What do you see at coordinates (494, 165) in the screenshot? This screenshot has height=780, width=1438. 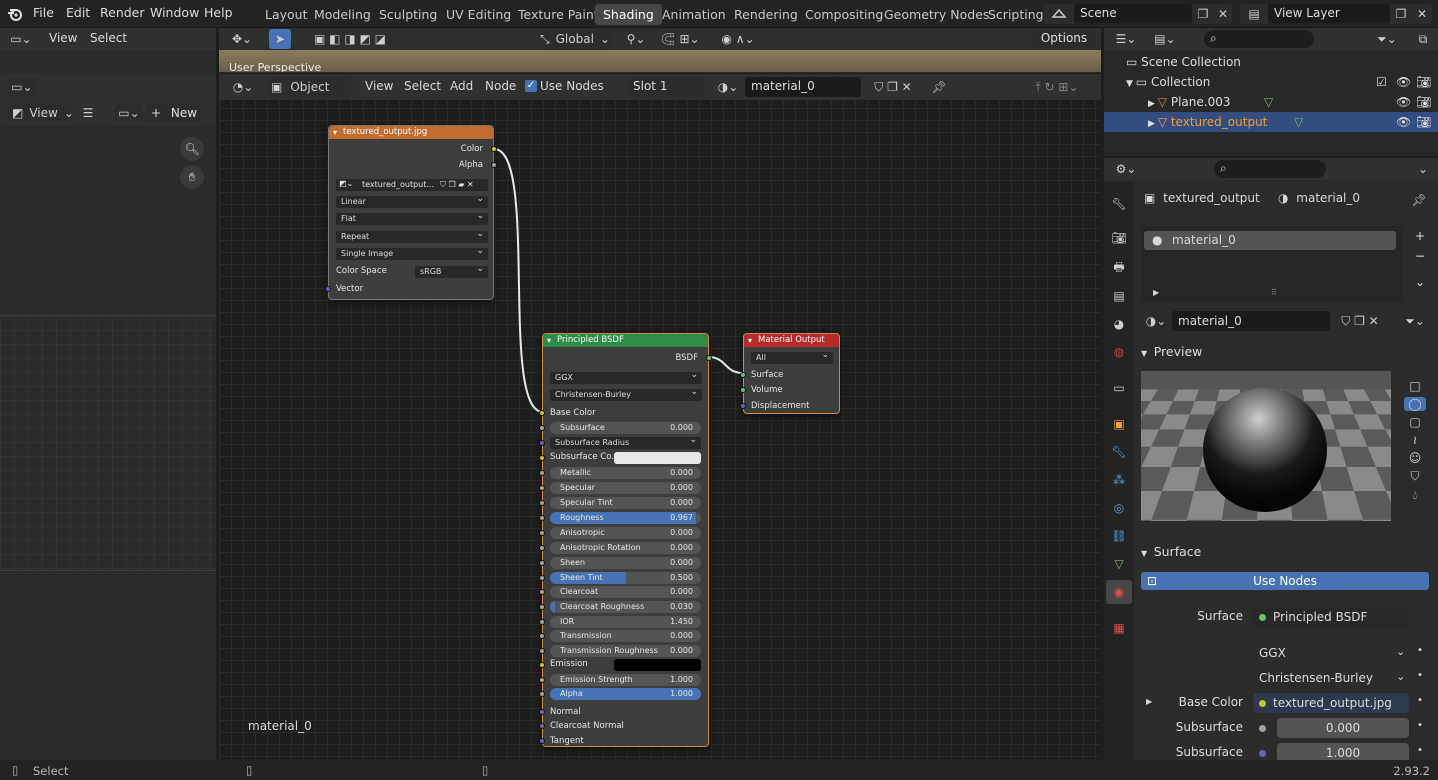 I see `output-alpha-socket` at bounding box center [494, 165].